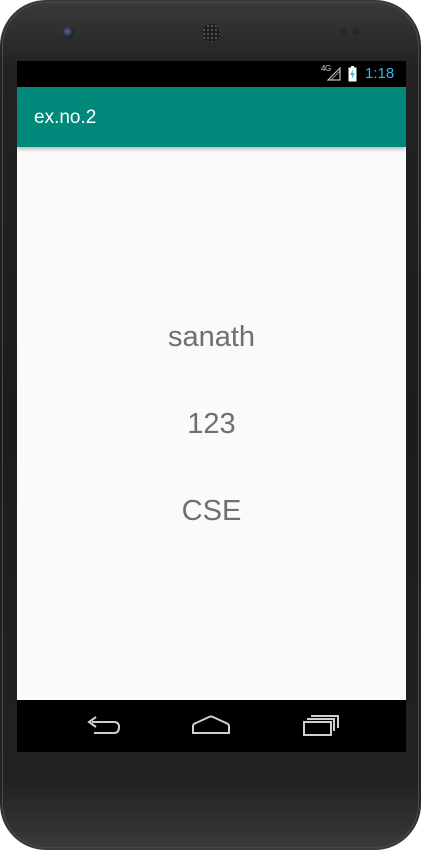 This screenshot has height=850, width=421. I want to click on back-icon, so click(104, 725).